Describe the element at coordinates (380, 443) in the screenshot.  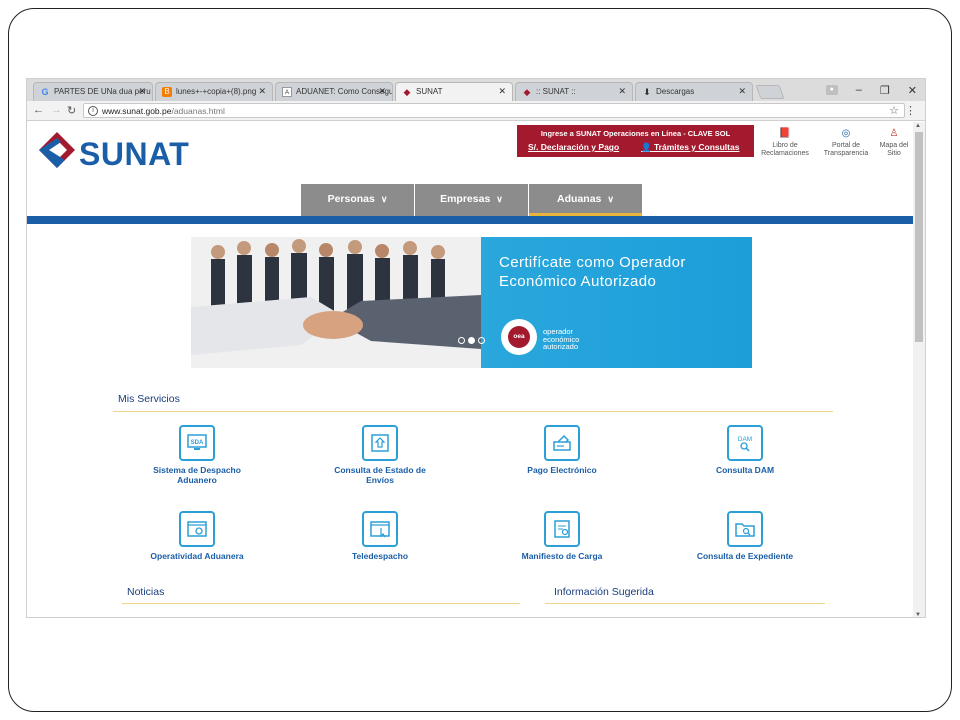
I see `shipment-status-icon` at that location.